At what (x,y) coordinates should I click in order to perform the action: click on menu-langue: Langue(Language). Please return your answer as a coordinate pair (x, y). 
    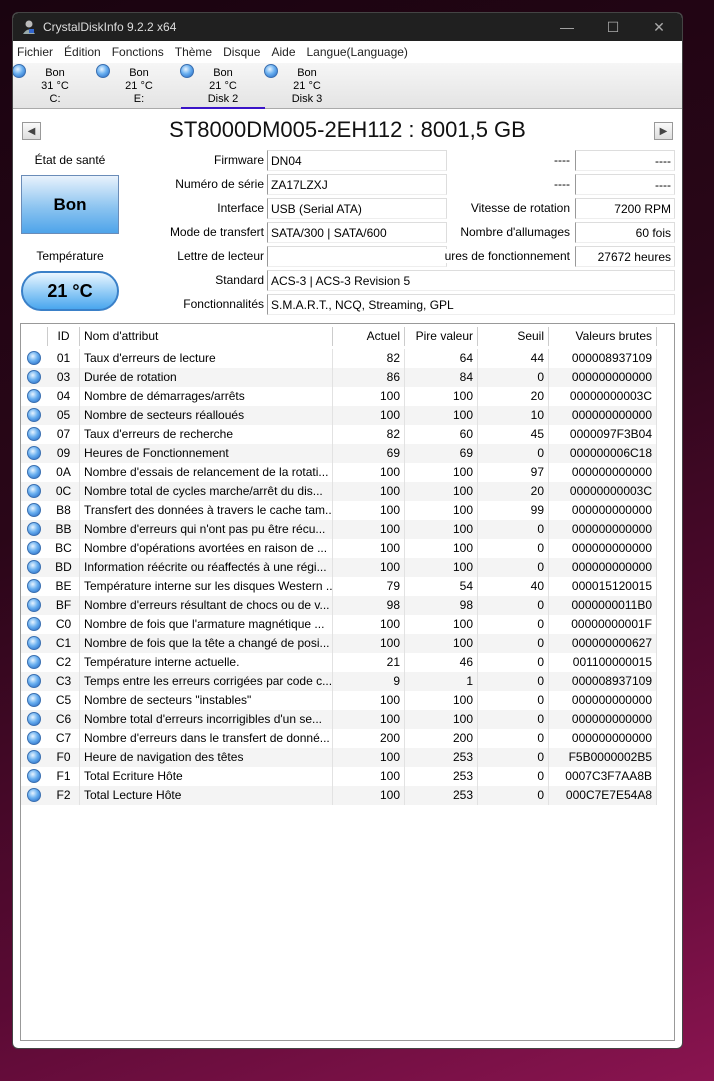
    Looking at the image, I should click on (357, 52).